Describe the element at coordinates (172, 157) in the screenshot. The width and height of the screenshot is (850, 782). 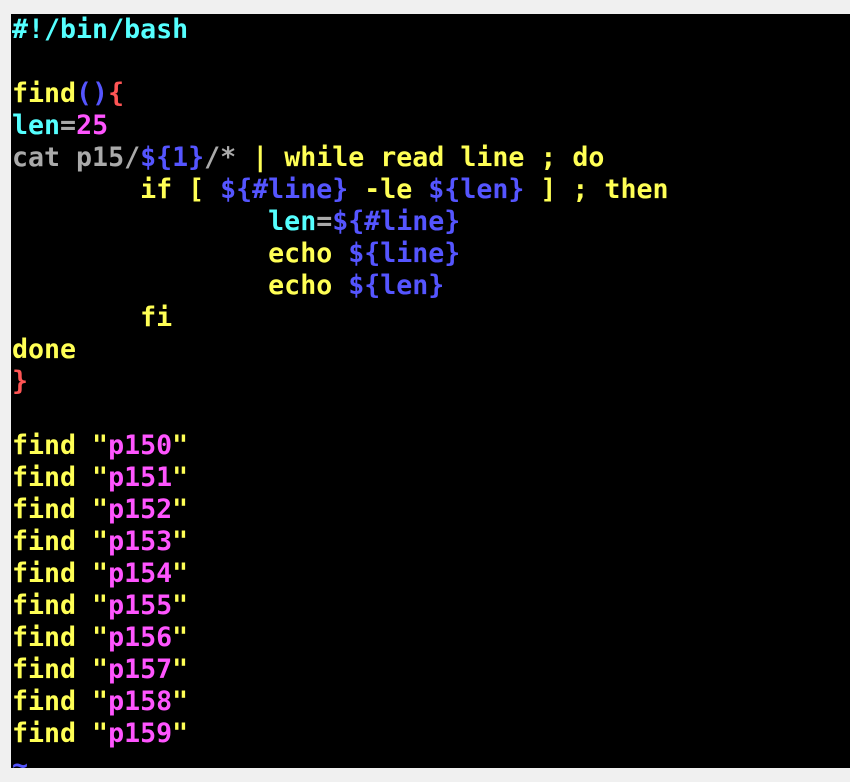
I see `code-token: ${1}` at that location.